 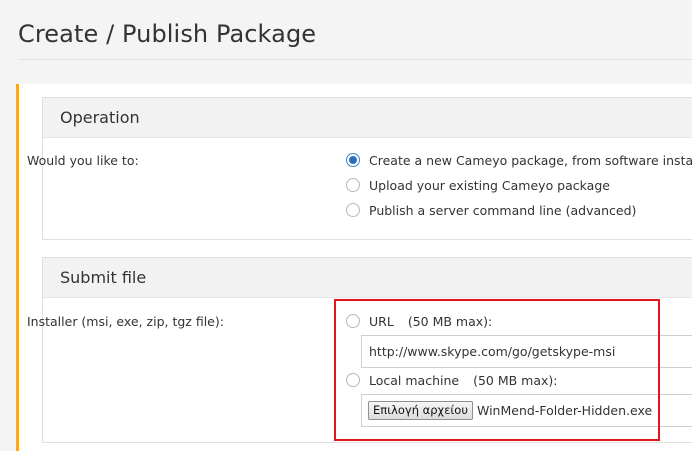 What do you see at coordinates (125, 321) in the screenshot?
I see `installer-label: Installer (msi, exe, zip, tgz file):` at bounding box center [125, 321].